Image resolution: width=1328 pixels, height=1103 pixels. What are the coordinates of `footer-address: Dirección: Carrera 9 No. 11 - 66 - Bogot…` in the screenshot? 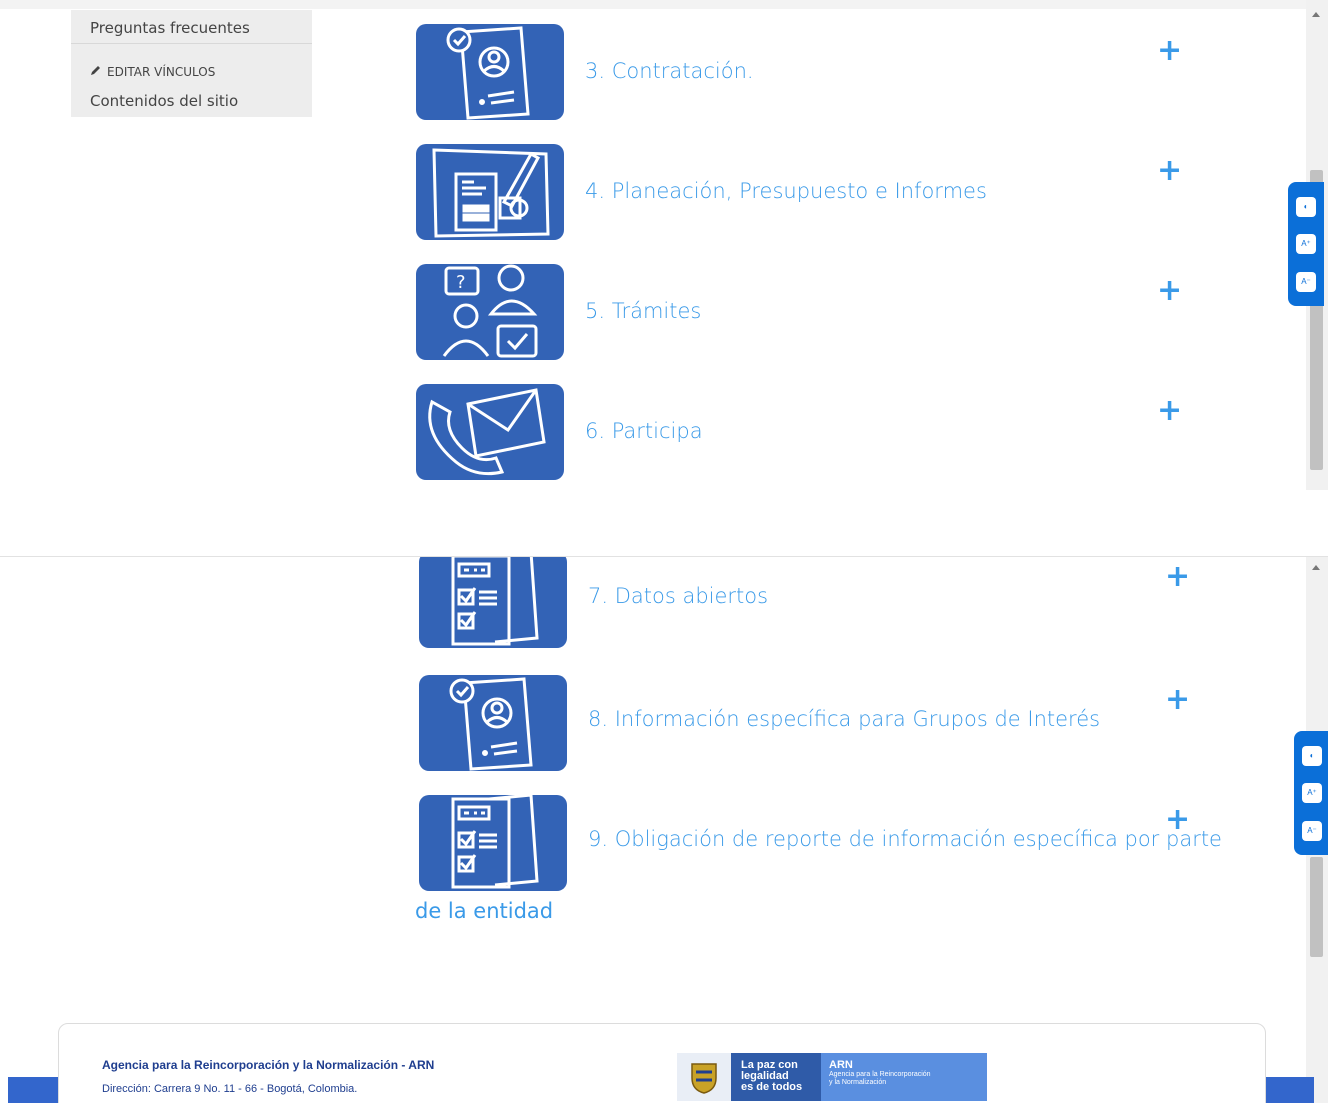 It's located at (230, 1089).